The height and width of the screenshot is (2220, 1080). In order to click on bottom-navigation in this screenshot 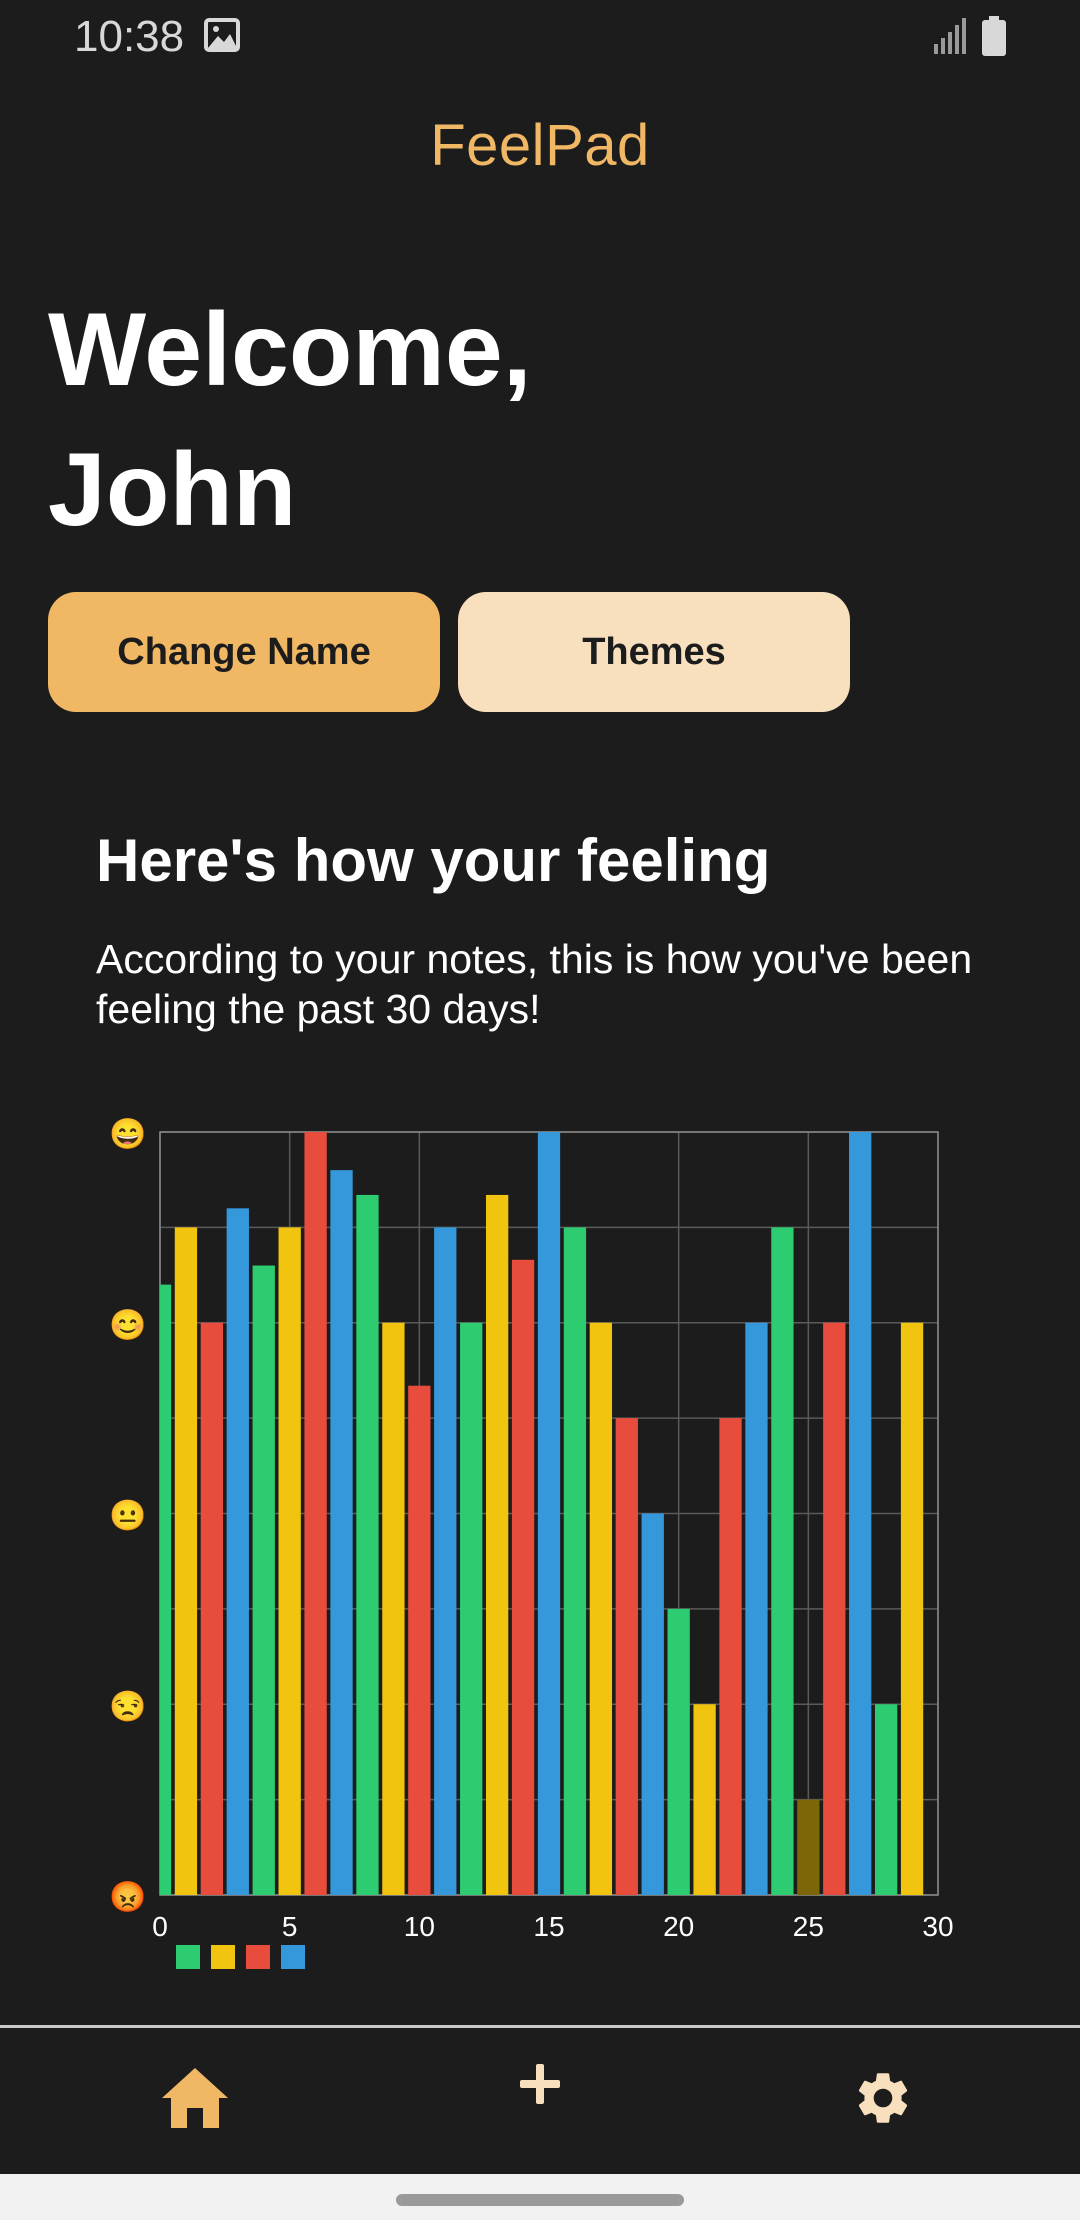, I will do `click(540, 2101)`.